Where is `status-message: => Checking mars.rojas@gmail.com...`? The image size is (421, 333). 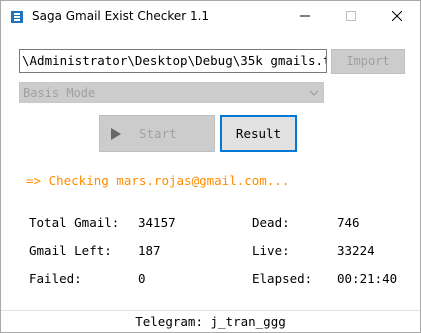 status-message: => Checking mars.rojas@gmail.com... is located at coordinates (158, 180).